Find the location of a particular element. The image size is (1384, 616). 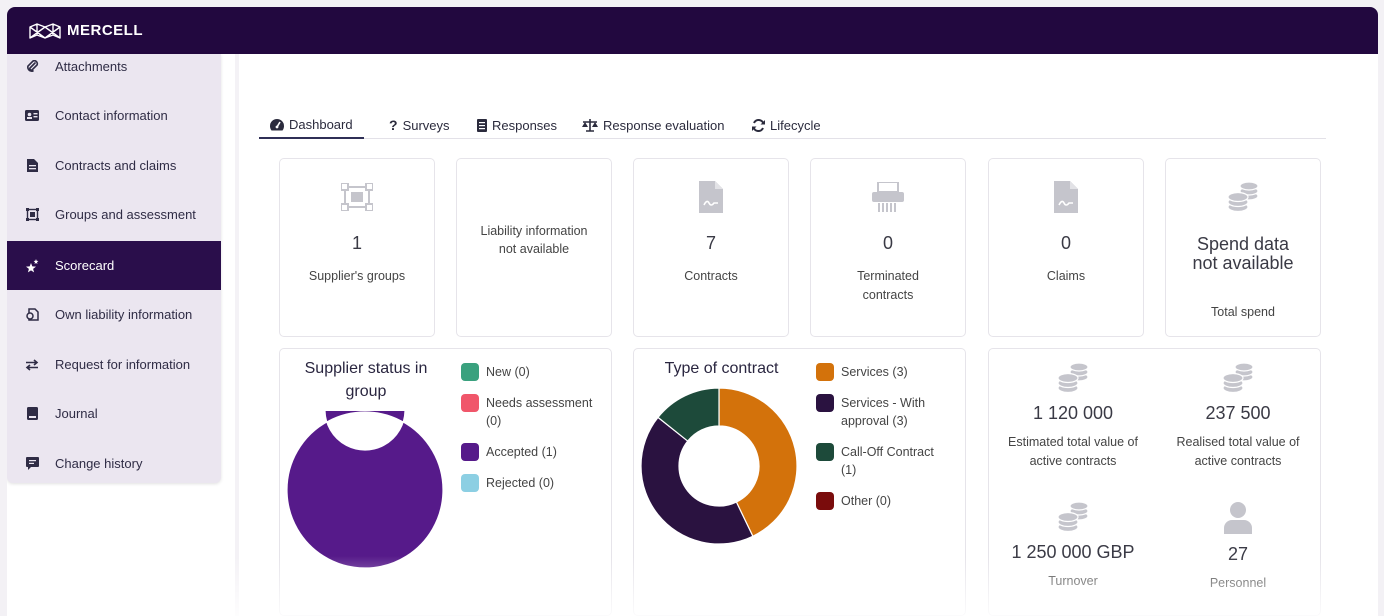

sidebar-item-scorecard: Scorecard is located at coordinates (114, 265).